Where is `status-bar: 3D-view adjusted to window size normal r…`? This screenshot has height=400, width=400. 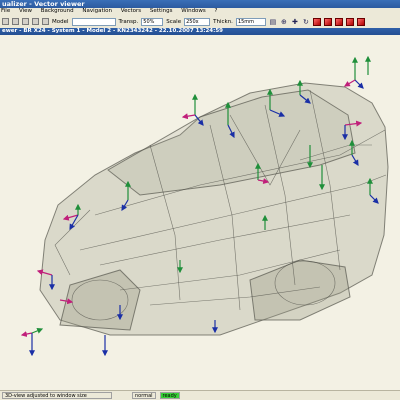 status-bar: 3D-view adjusted to window size normal r… is located at coordinates (200, 395).